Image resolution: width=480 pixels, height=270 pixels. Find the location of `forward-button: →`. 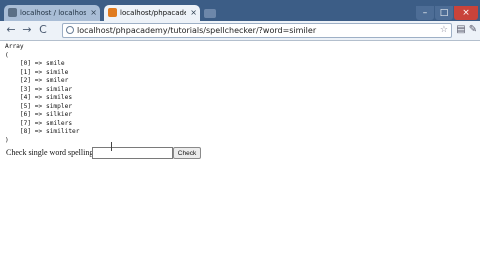

forward-button: → is located at coordinates (27, 30).